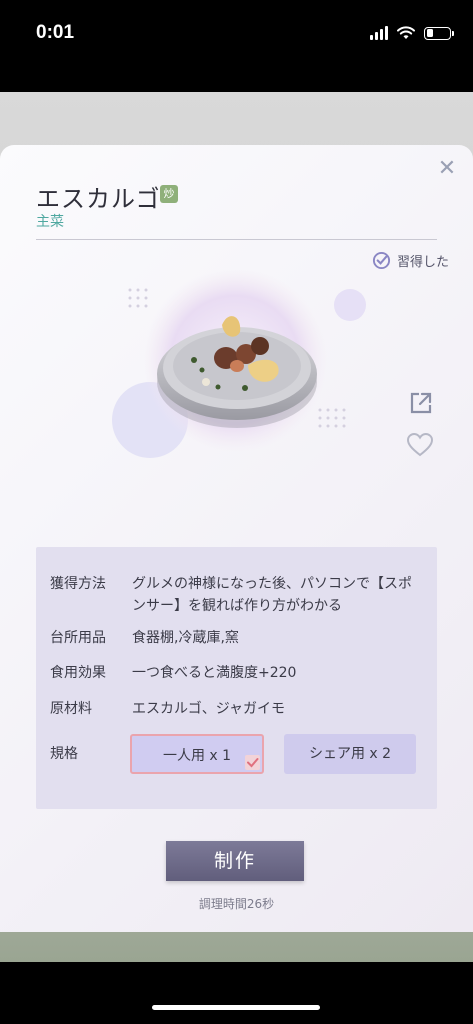  I want to click on spec-single-label: 一人用 x 1, so click(197, 756).